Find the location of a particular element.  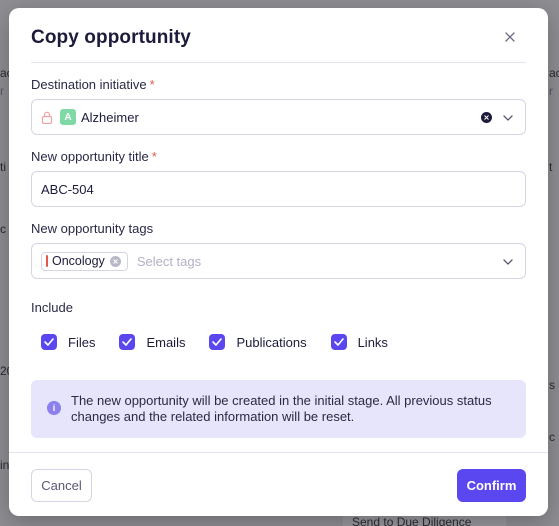

clear-selection-icon is located at coordinates (486, 117).